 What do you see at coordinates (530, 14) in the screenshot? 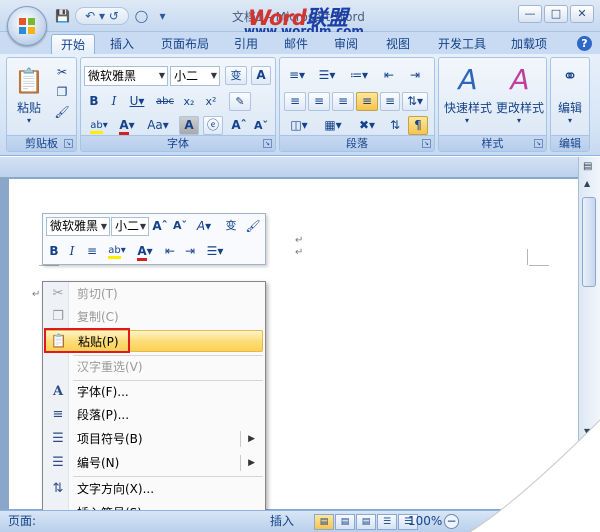
I see `minimize-button: —` at bounding box center [530, 14].